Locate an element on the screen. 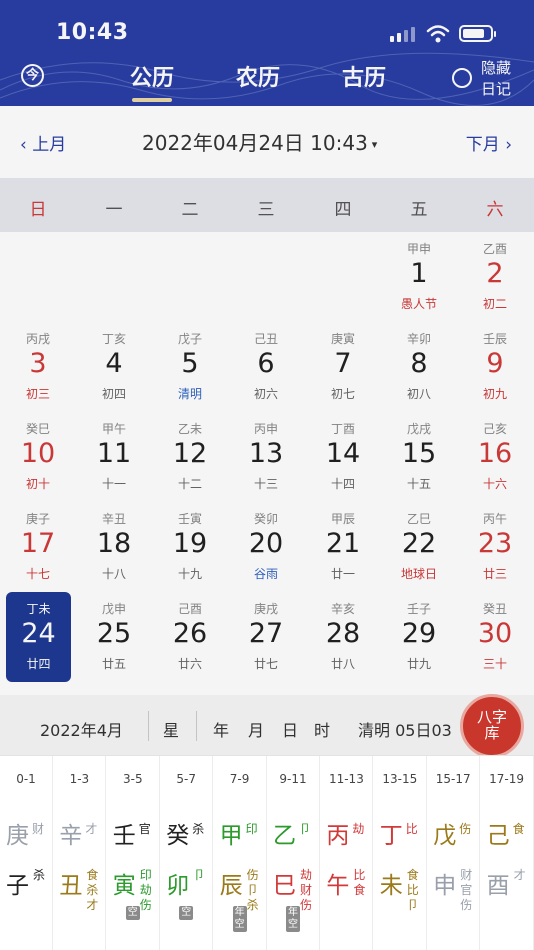 This screenshot has height=950, width=534. calendar-day: 丁亥 4 初四 is located at coordinates (114, 367).